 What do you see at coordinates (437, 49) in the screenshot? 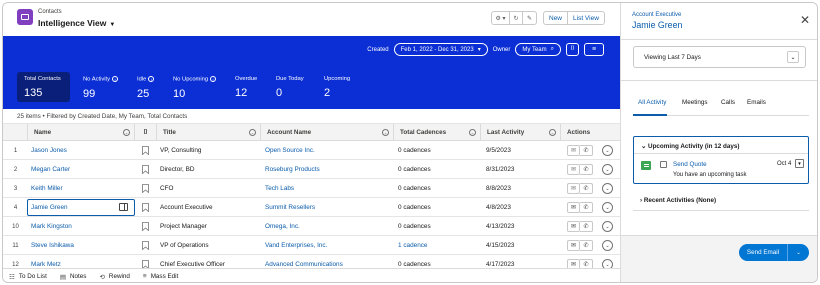
I see `date-range-value: Feb 1, 2022 - Dec 31, 2023` at bounding box center [437, 49].